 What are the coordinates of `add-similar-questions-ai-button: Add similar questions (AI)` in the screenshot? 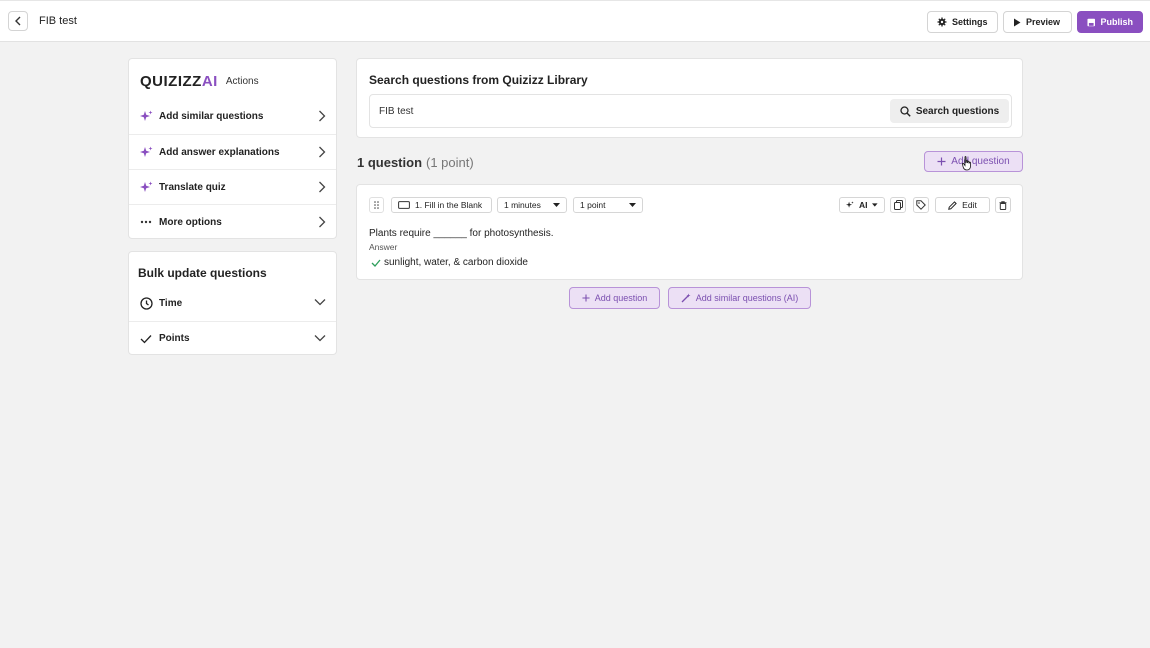 It's located at (739, 298).